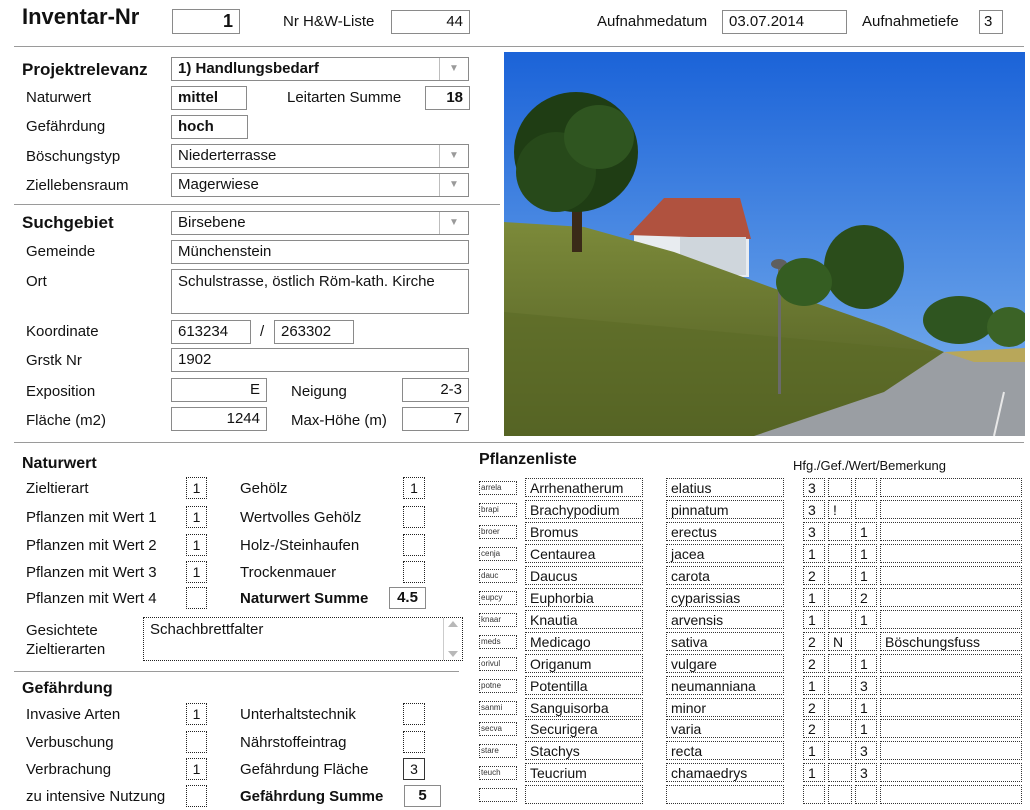 This screenshot has width=1030, height=810. Describe the element at coordinates (320, 223) in the screenshot. I see `suchgebiet-select: Birsebene ▼` at that location.